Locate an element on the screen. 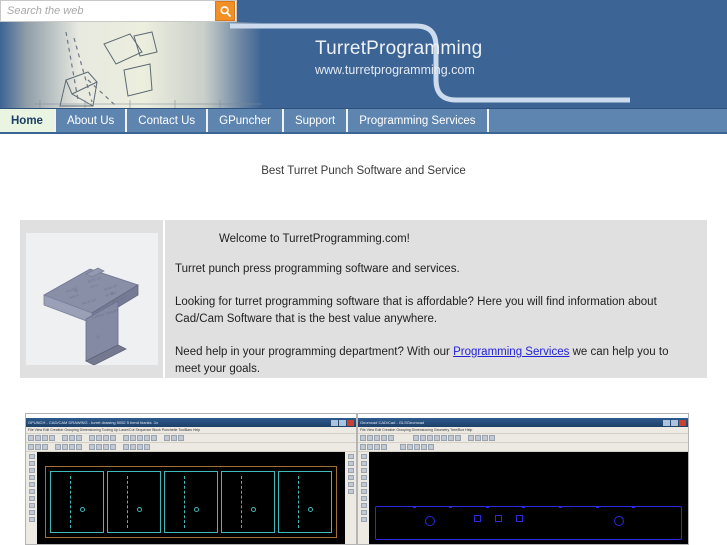  maximize-icon is located at coordinates (342, 422).